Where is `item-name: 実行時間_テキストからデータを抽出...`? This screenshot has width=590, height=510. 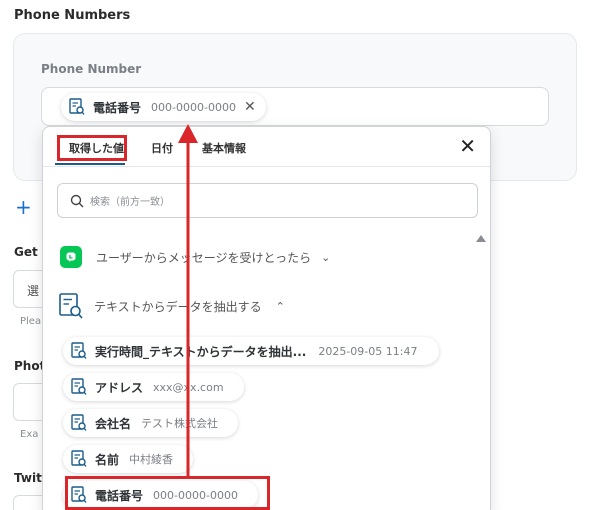 item-name: 実行時間_テキストからデータを抽出... is located at coordinates (201, 351).